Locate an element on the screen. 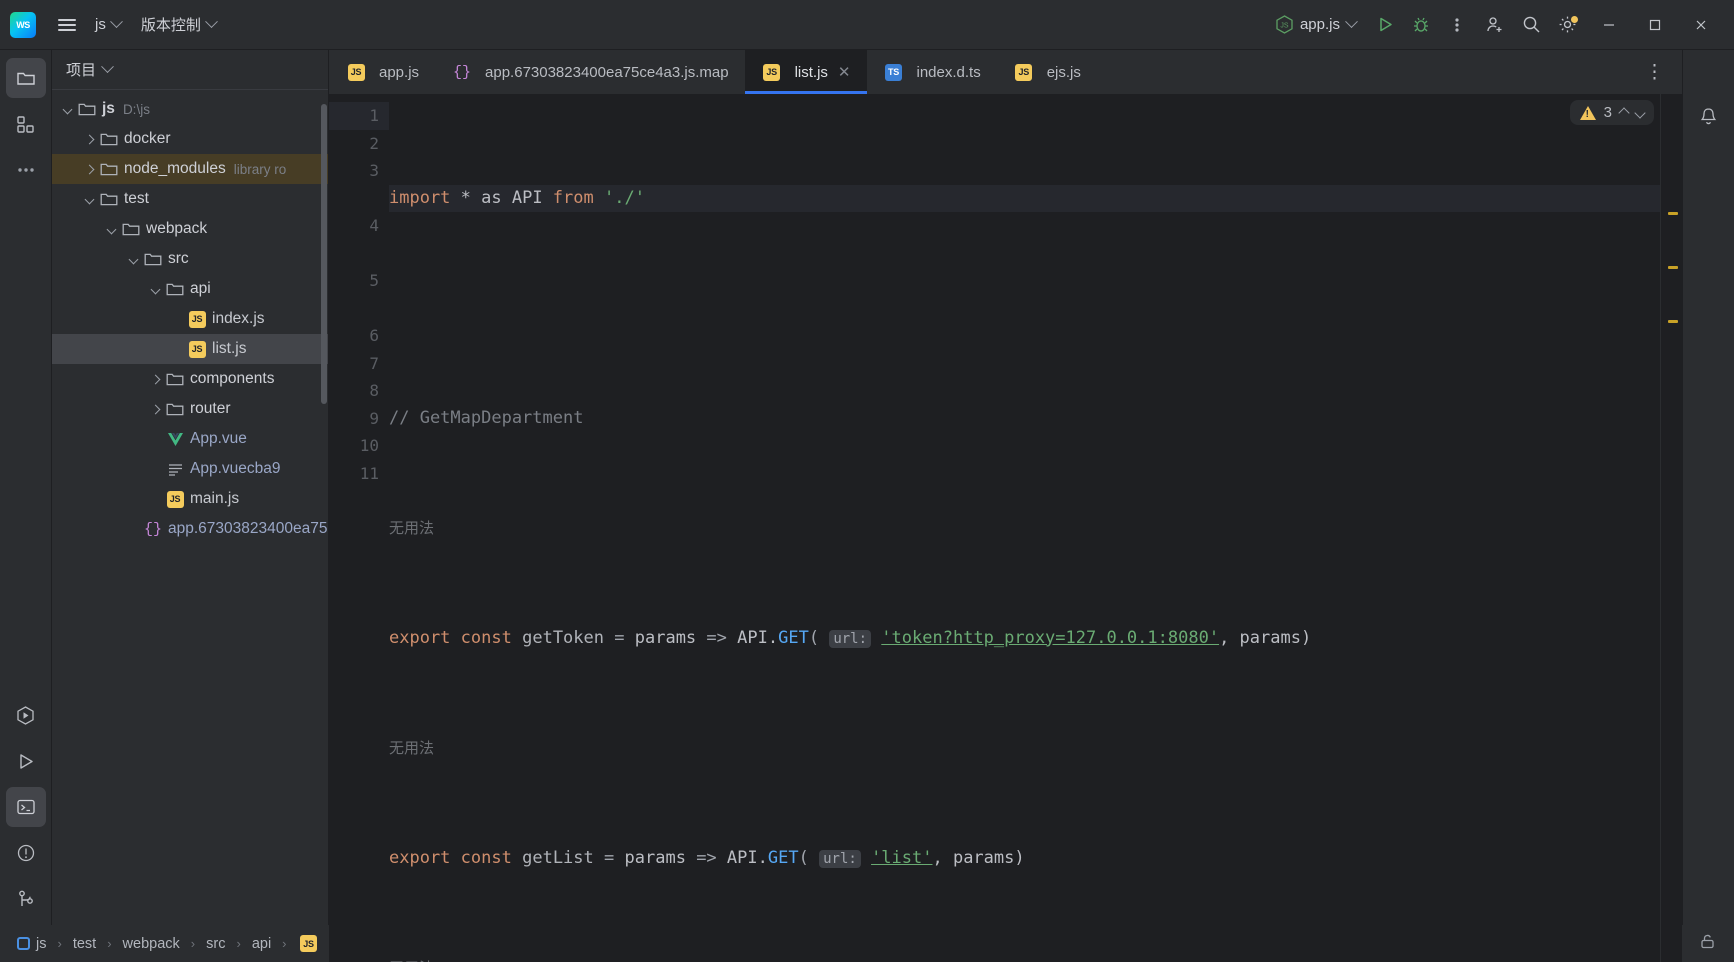 Image resolution: width=1734 pixels, height=962 pixels. unlocked-icon is located at coordinates (1707, 943).